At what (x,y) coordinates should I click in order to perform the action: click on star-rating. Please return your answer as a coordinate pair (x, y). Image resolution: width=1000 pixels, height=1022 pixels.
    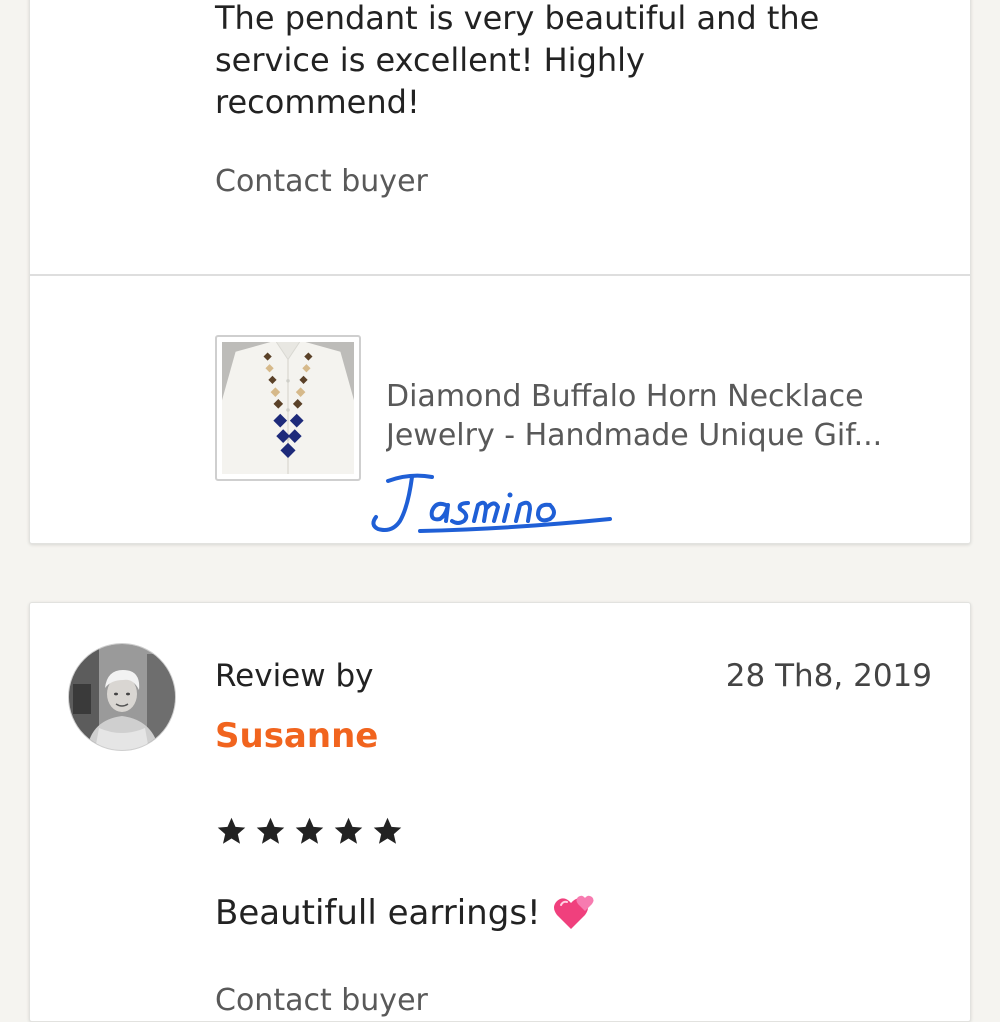
    Looking at the image, I should click on (309, 831).